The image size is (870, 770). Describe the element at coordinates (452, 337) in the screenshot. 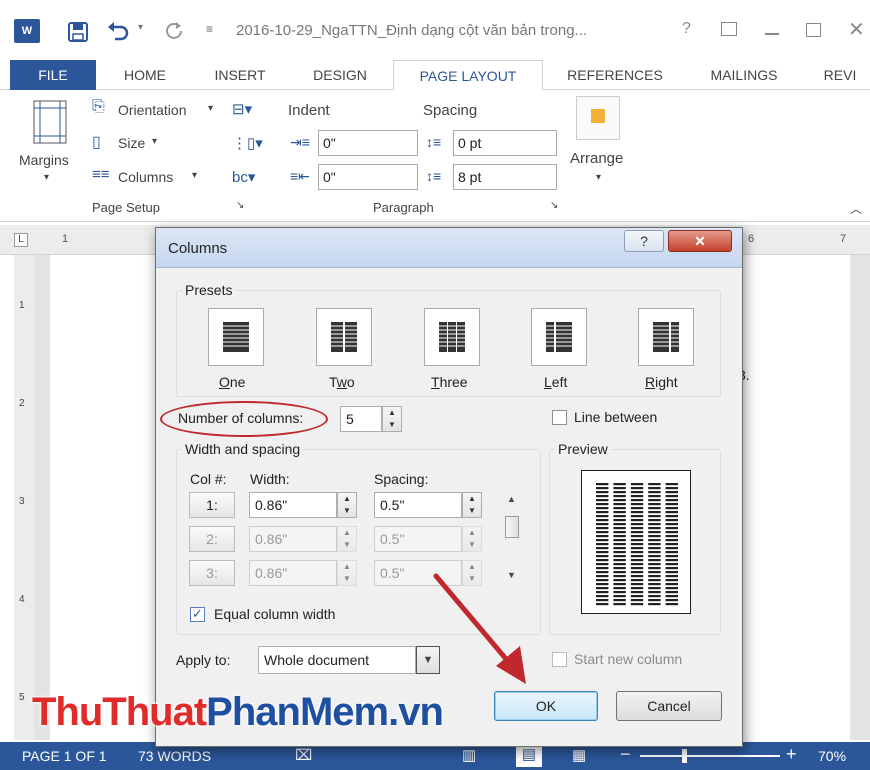

I see `preset-three` at that location.